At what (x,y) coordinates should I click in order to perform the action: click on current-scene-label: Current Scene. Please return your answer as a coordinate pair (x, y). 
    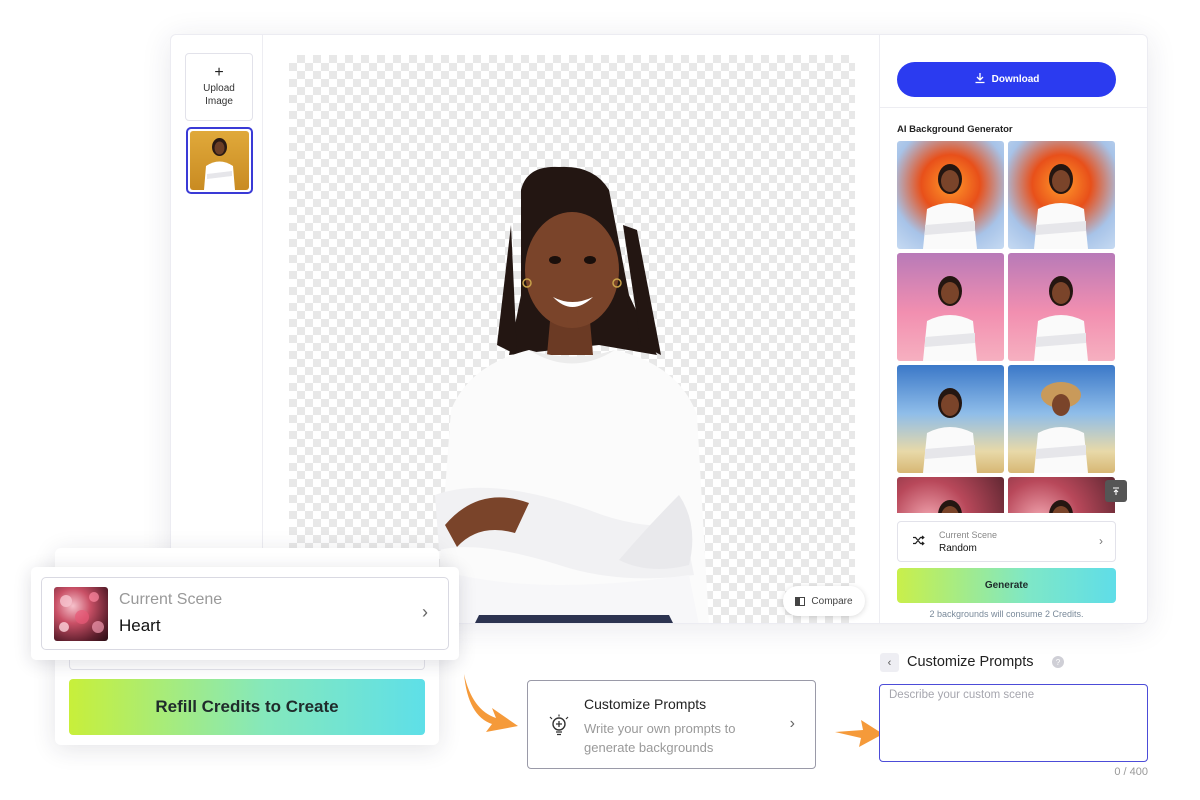
    Looking at the image, I should click on (968, 535).